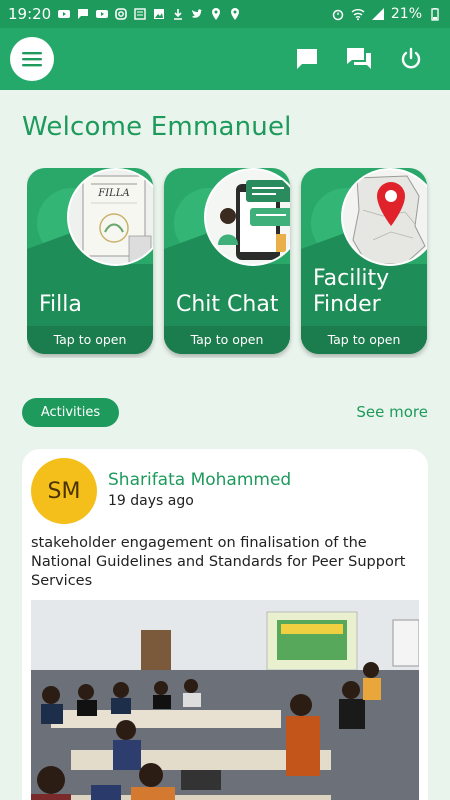 The width and height of the screenshot is (450, 800). Describe the element at coordinates (197, 13) in the screenshot. I see `twitter-icon` at that location.